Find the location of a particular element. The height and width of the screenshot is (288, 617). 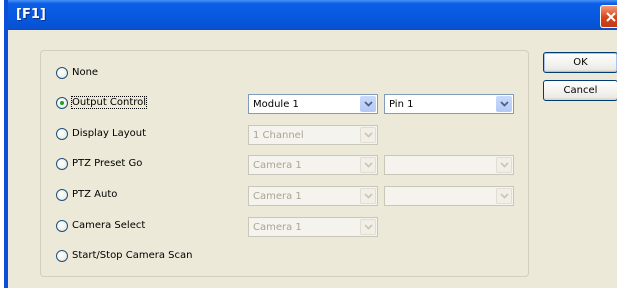

preset-camera-value: Camera 1 is located at coordinates (277, 165).